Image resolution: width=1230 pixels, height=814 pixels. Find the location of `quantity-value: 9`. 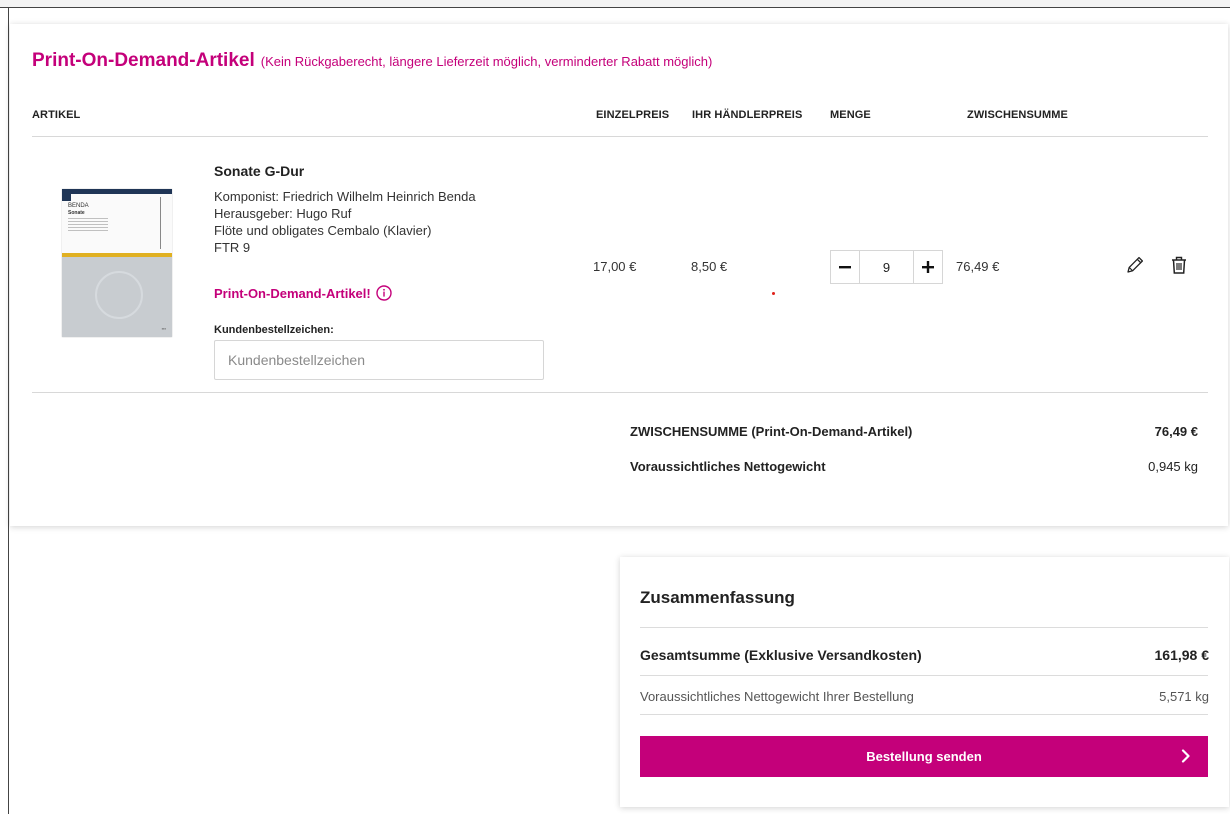

quantity-value: 9 is located at coordinates (886, 267).